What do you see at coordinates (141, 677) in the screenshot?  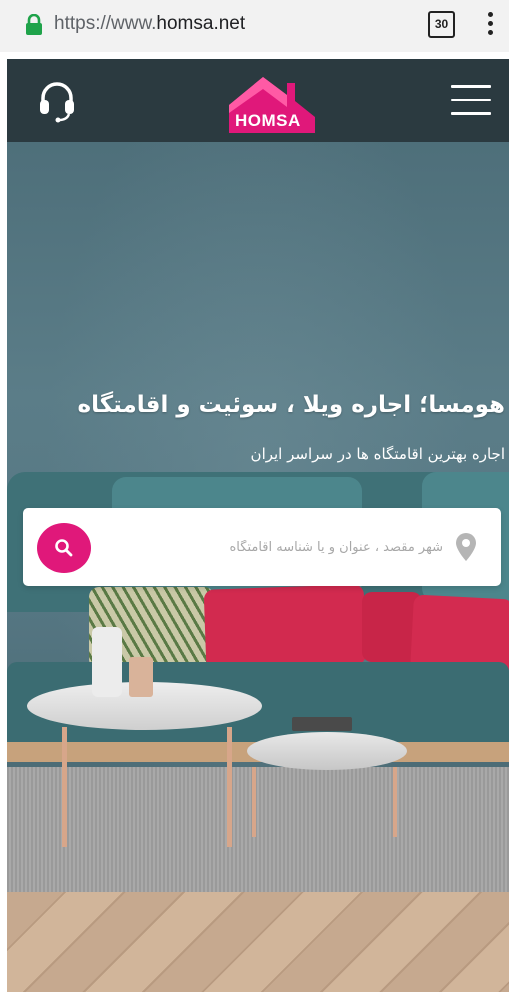 I see `candle` at bounding box center [141, 677].